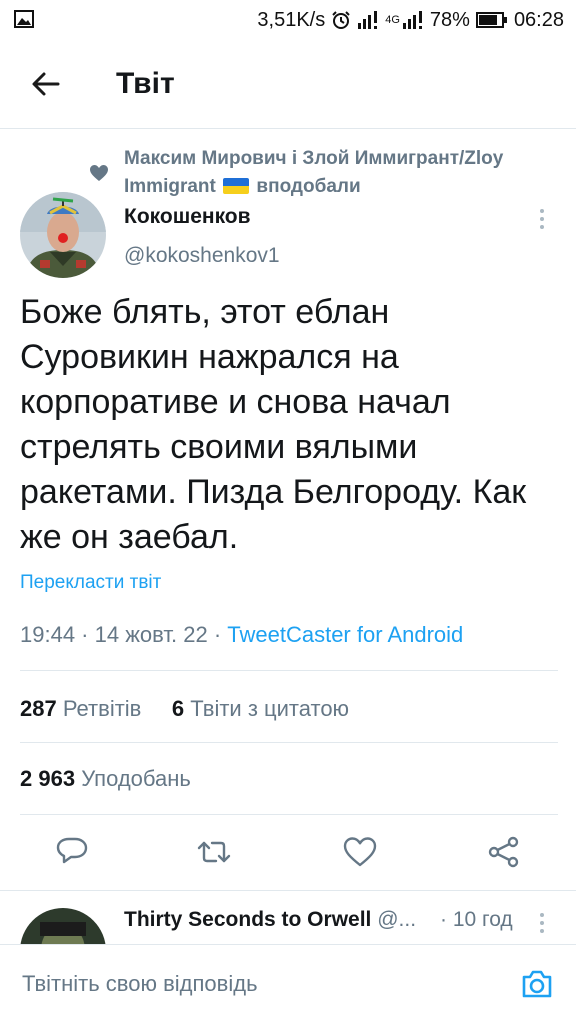 The height and width of the screenshot is (1025, 576). What do you see at coordinates (187, 217) in the screenshot?
I see `author-name: Кокошенков` at bounding box center [187, 217].